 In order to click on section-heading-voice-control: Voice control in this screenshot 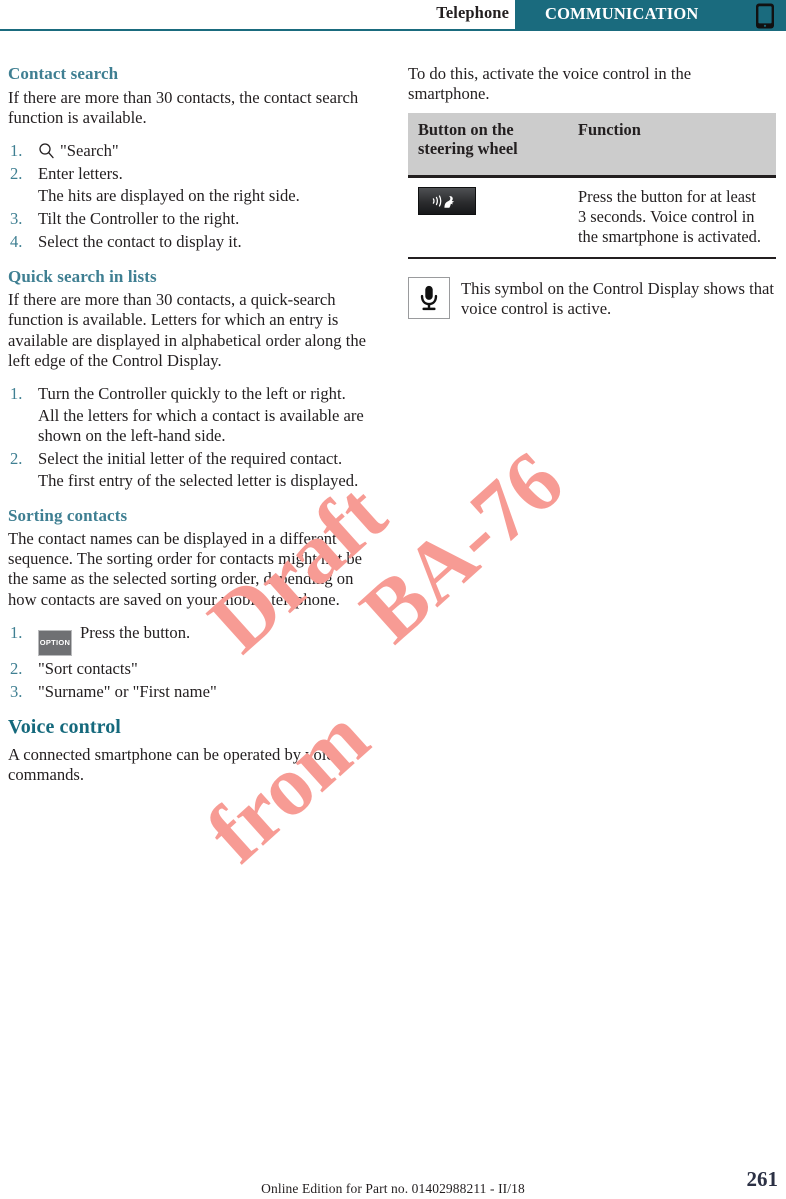, I will do `click(64, 727)`.